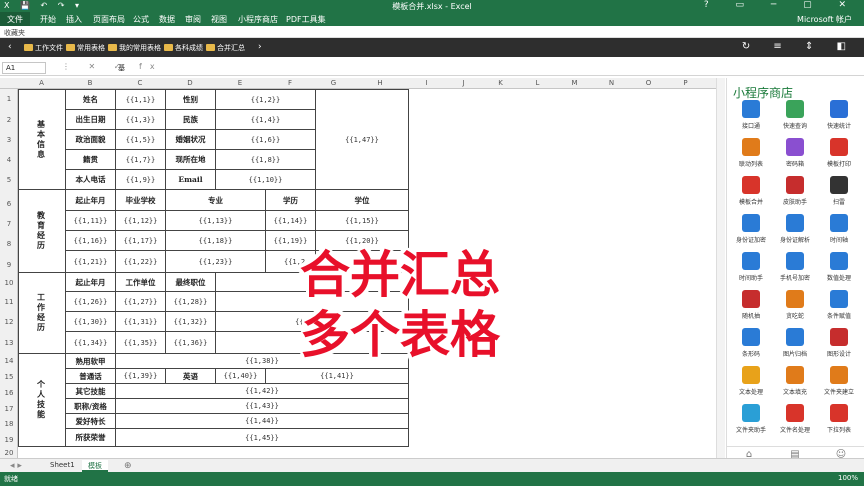  Describe the element at coordinates (9, 160) in the screenshot. I see `row-header: 4` at that location.